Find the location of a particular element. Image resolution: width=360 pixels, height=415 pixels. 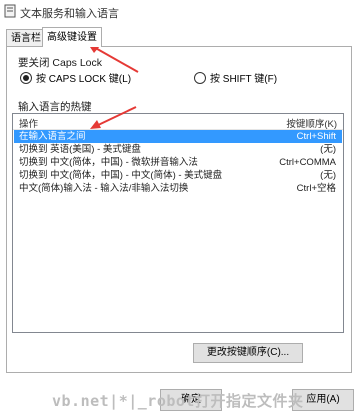

radio-selected-icon is located at coordinates (26, 77).